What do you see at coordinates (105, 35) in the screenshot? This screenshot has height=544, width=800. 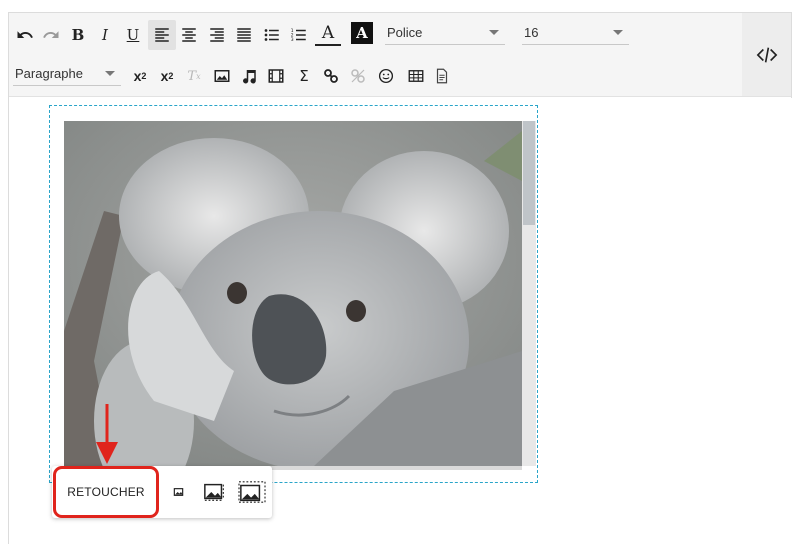 I see `italic-button: I` at bounding box center [105, 35].